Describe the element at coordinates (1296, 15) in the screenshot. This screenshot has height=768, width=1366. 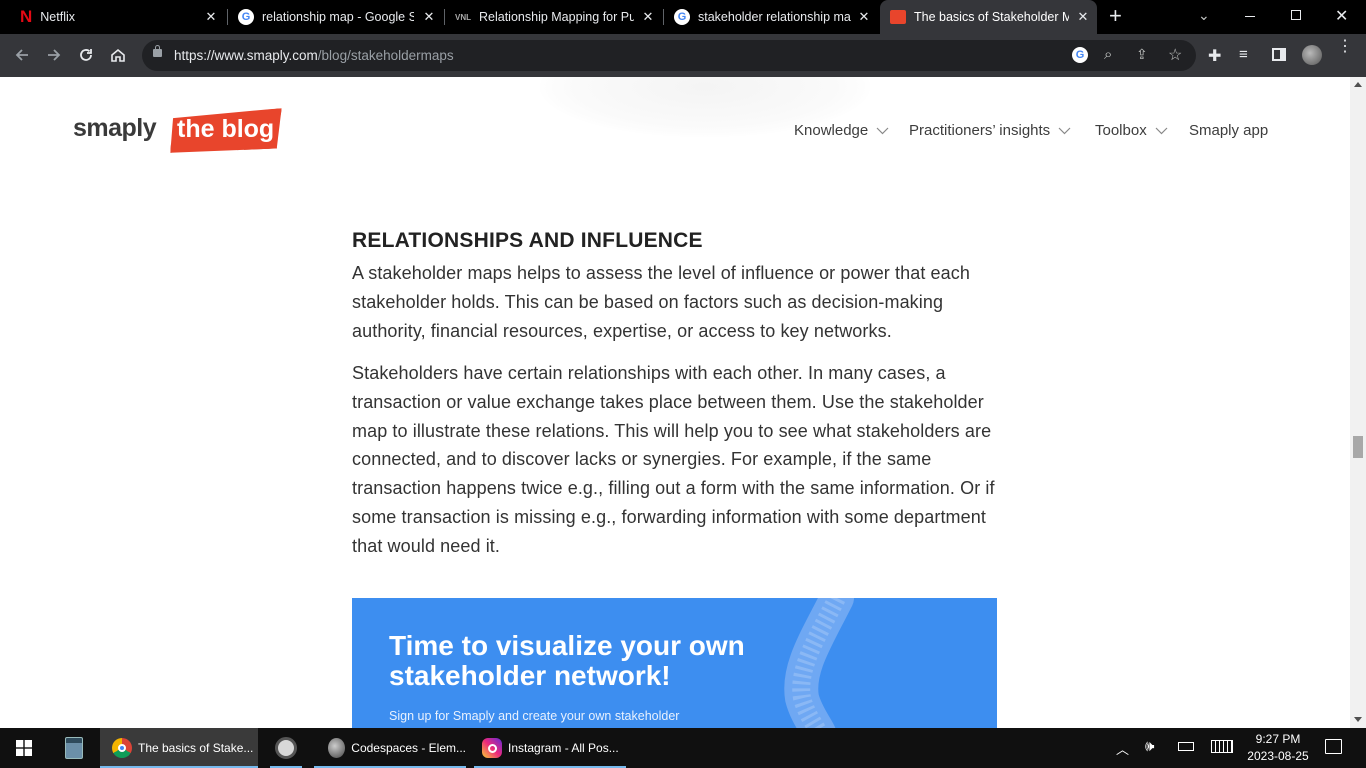
I see `restore-icon` at that location.